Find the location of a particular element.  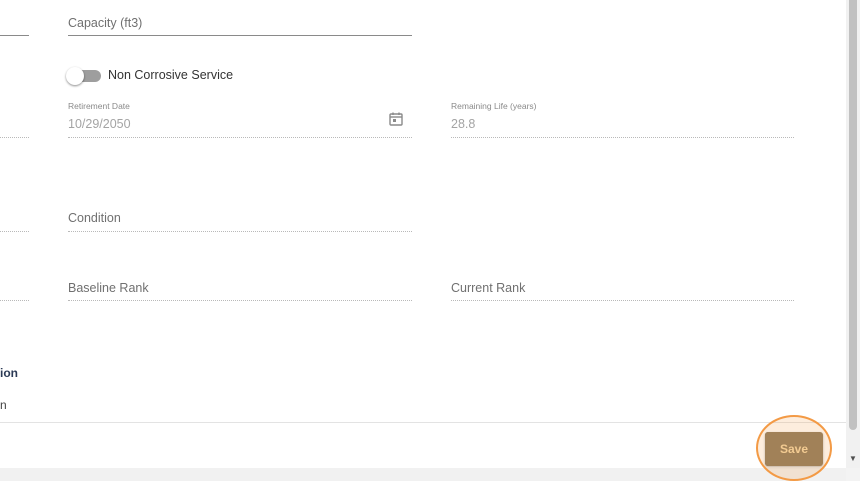

capacity-field: Capacity (ft3) is located at coordinates (240, 26).